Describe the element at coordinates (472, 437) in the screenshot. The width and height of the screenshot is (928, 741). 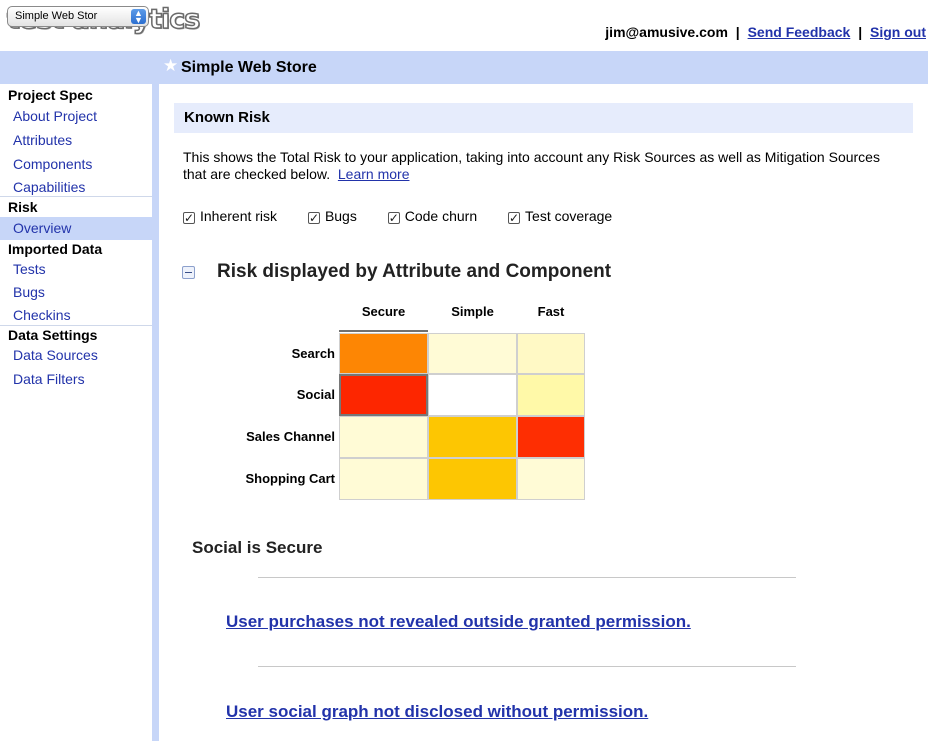
I see `heatmap-cell-sales-channel-simple` at that location.